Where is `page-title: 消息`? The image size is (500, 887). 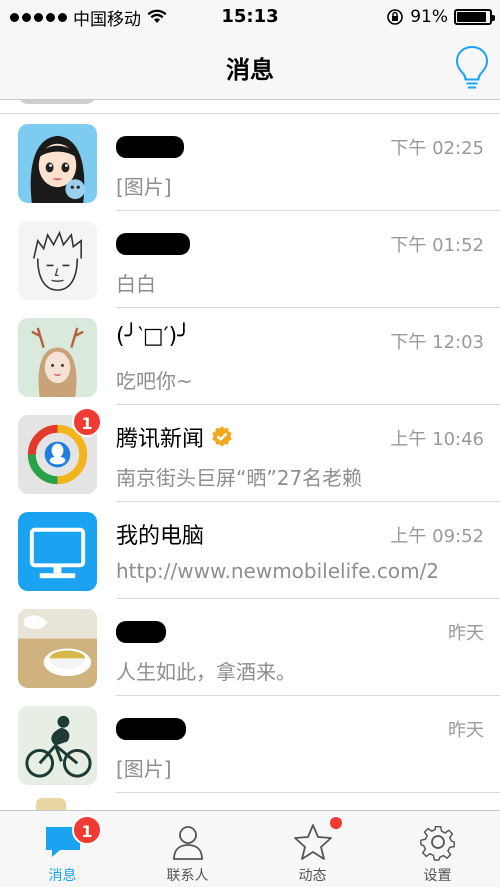
page-title: 消息 is located at coordinates (250, 70).